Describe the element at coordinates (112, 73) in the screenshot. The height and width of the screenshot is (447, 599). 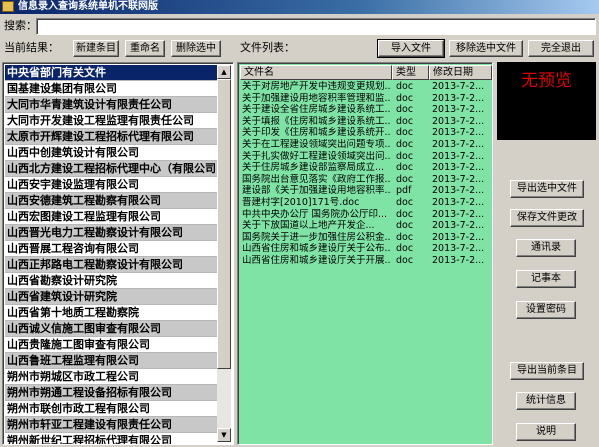
I see `list-item: 中央省部门有关文件` at that location.